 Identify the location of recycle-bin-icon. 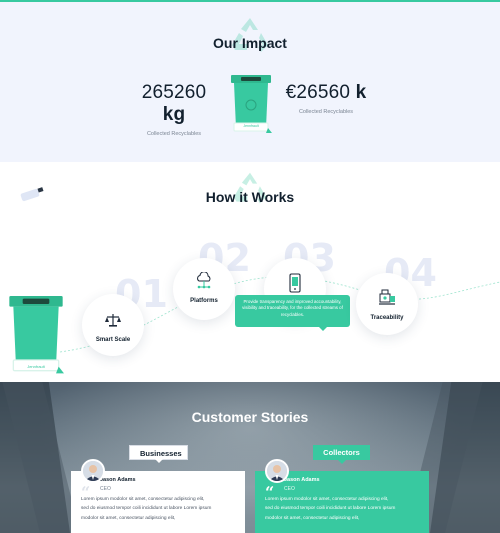
(36, 335).